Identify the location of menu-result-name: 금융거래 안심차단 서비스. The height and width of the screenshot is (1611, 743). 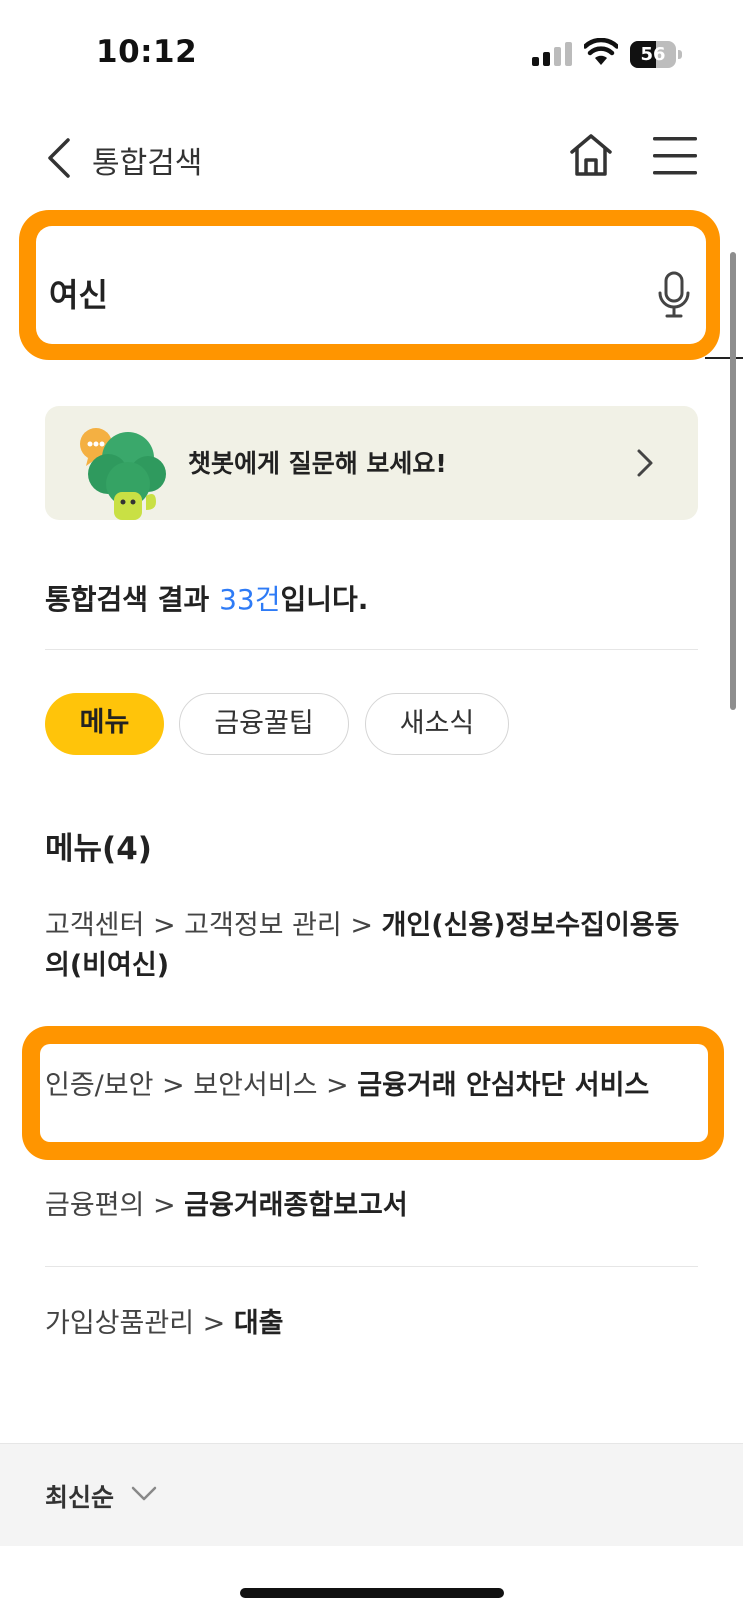
(503, 1085).